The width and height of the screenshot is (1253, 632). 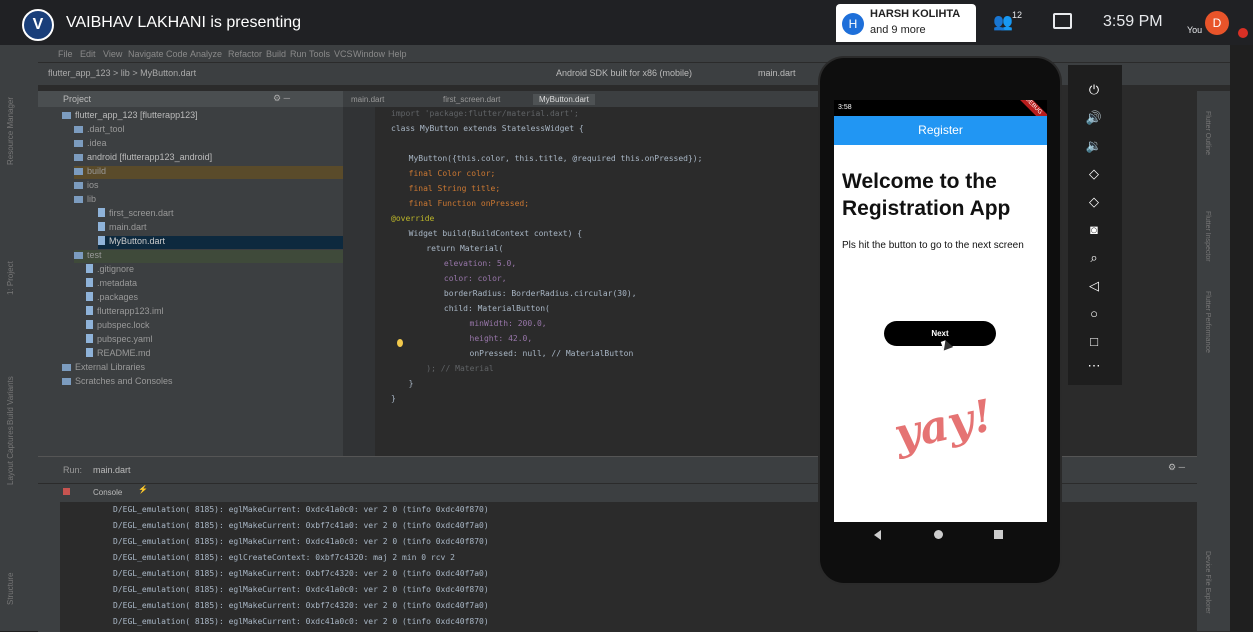 What do you see at coordinates (110, 270) in the screenshot?
I see `tree-item: .gitignore` at bounding box center [110, 270].